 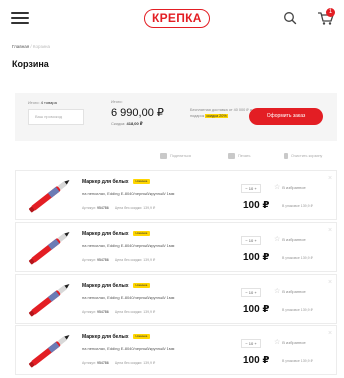 I want to click on items-count-line: Итого: 4 товара, so click(x=42, y=102).